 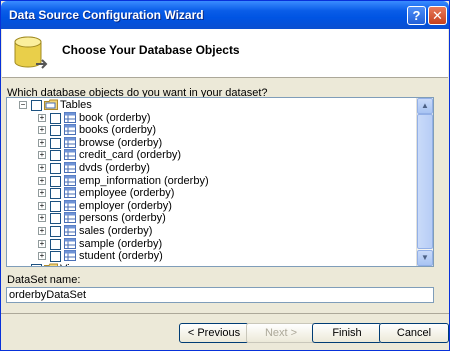 What do you see at coordinates (207, 155) in the screenshot?
I see `tree-item: + credit_card (orderby)` at bounding box center [207, 155].